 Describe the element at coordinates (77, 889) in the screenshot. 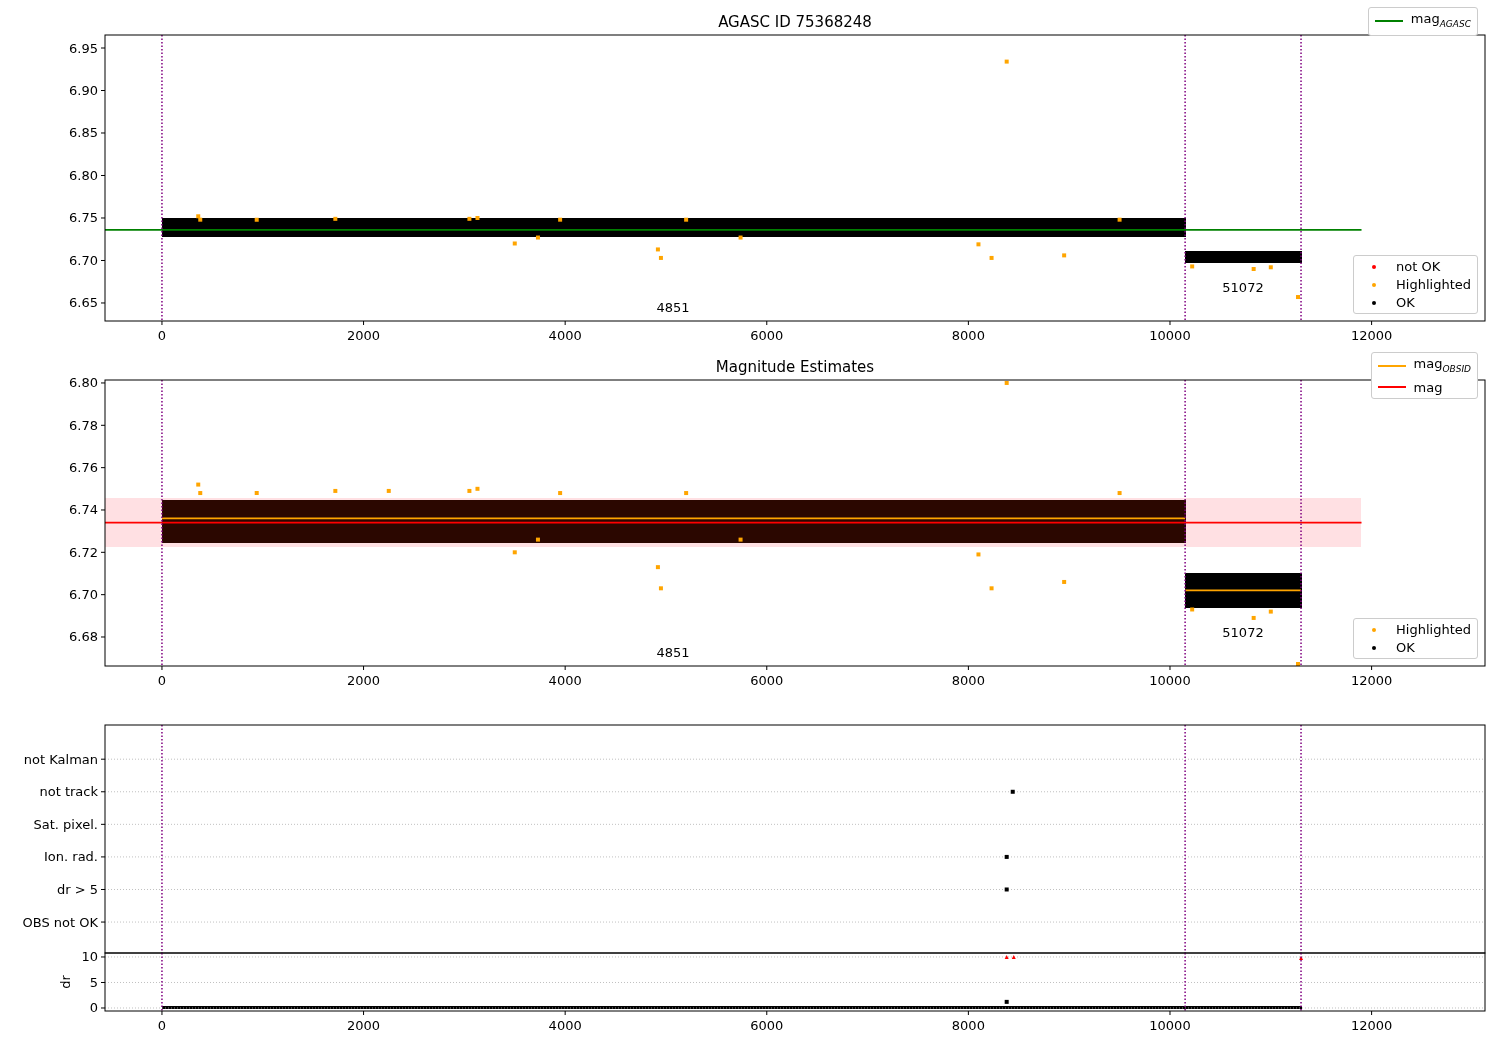

I see `tick-label: dr > 5` at that location.